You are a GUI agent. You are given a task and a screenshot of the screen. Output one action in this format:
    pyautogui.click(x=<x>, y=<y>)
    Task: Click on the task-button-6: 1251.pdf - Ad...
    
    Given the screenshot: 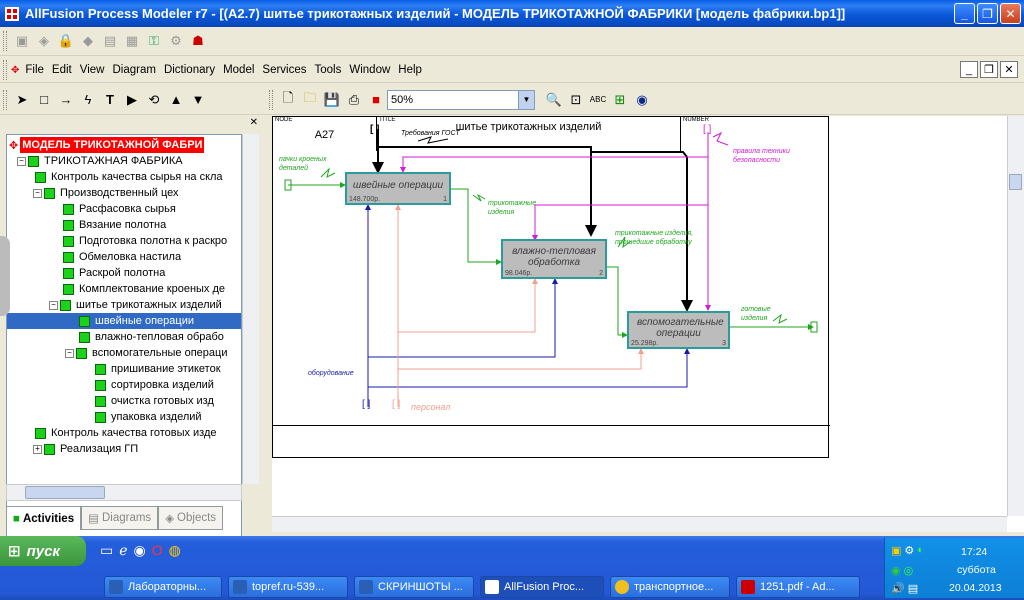 What is the action you would take?
    pyautogui.click(x=798, y=587)
    